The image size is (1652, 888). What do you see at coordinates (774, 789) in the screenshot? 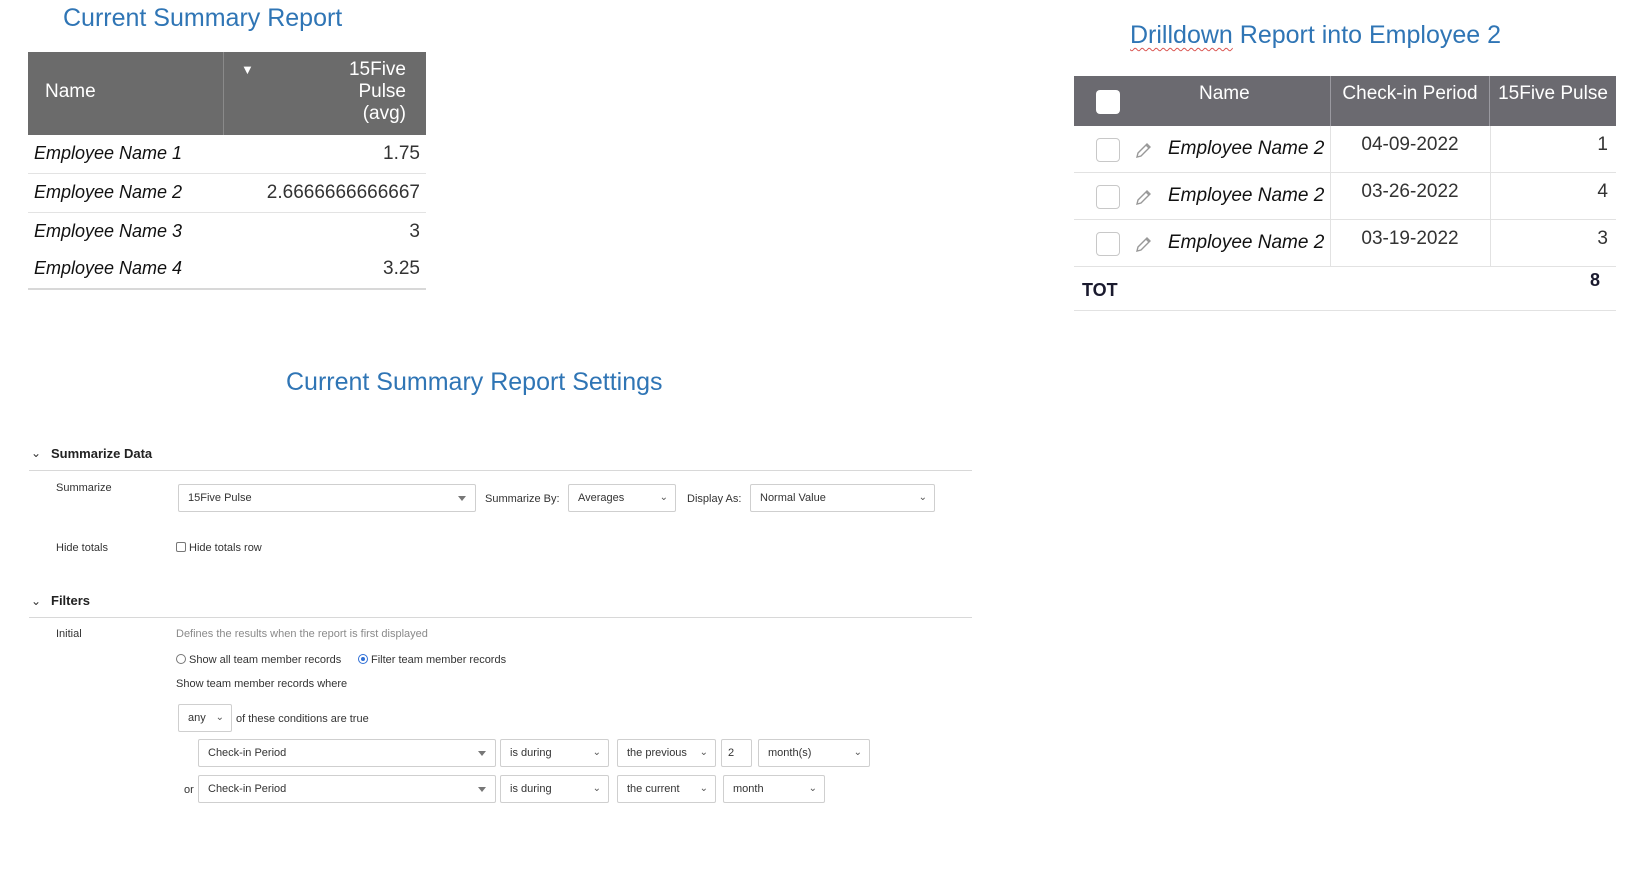
I see `condition-unit-select: month ⌄` at bounding box center [774, 789].